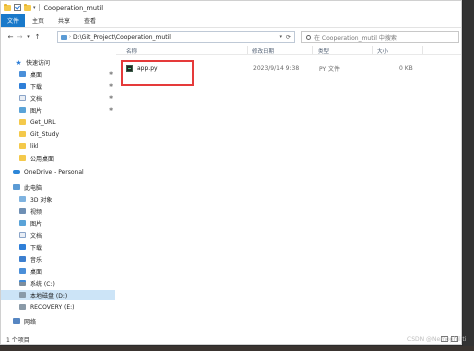 This screenshot has height=351, width=474. What do you see at coordinates (406, 68) in the screenshot?
I see `file-size: 0 KB` at bounding box center [406, 68].